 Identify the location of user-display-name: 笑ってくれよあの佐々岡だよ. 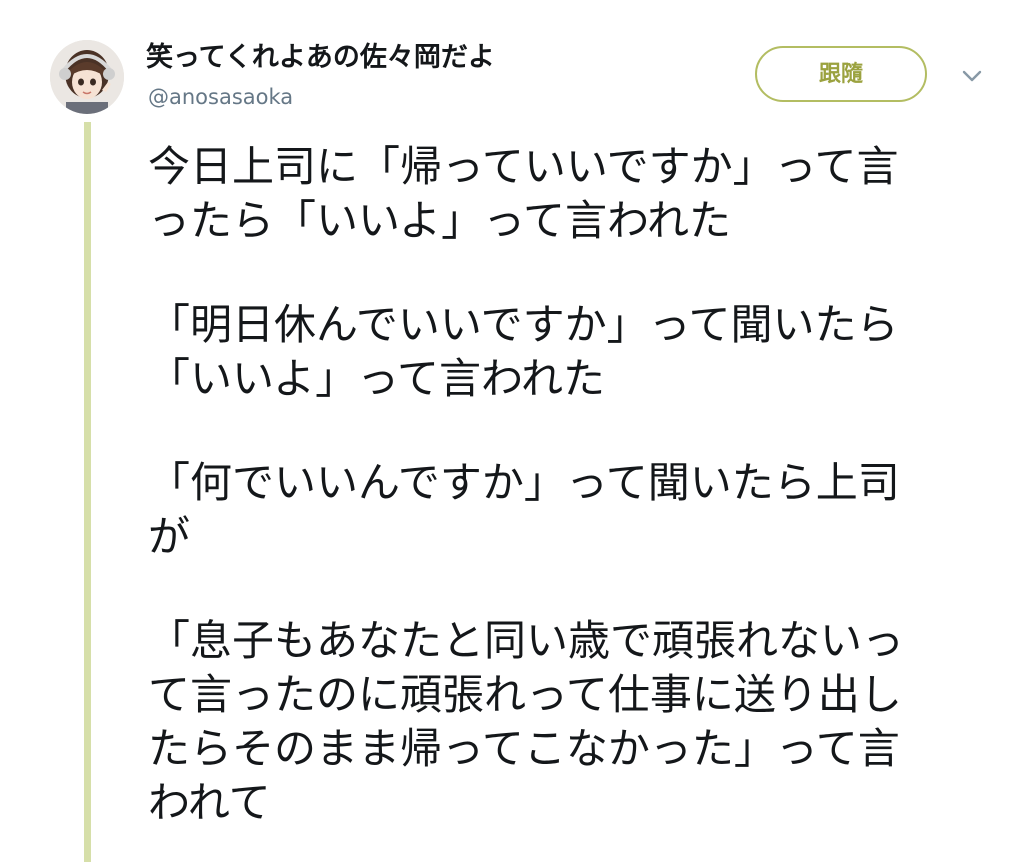
(320, 58).